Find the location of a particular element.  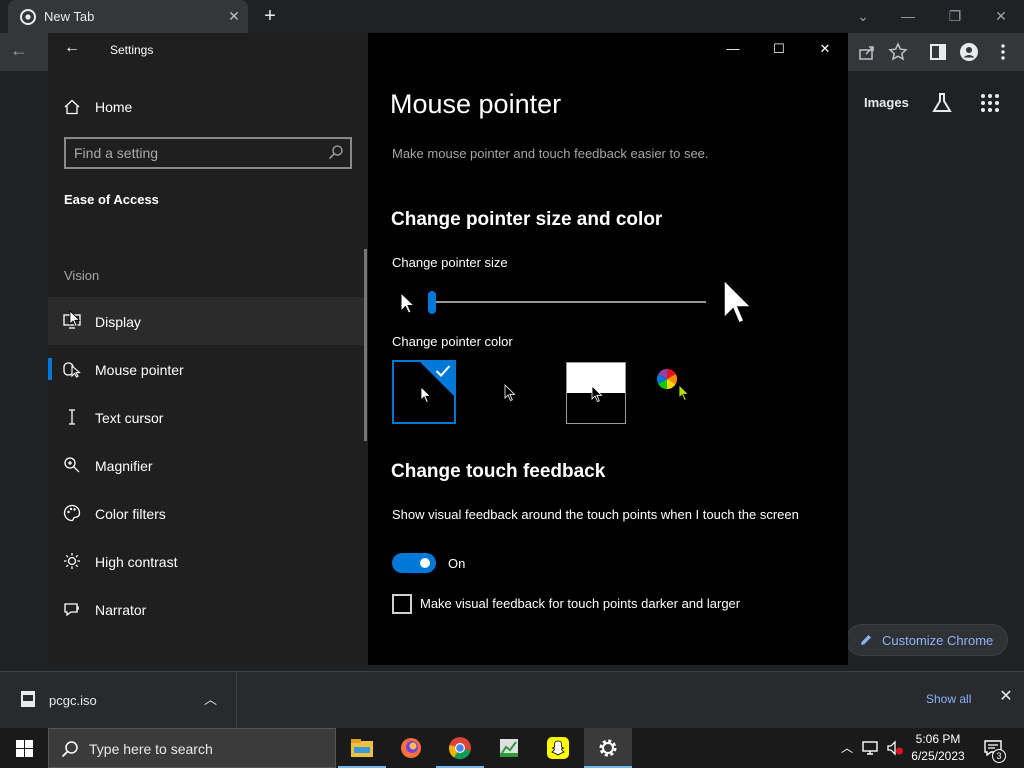

sidebar-item-narrator: Narrator is located at coordinates (206, 609).